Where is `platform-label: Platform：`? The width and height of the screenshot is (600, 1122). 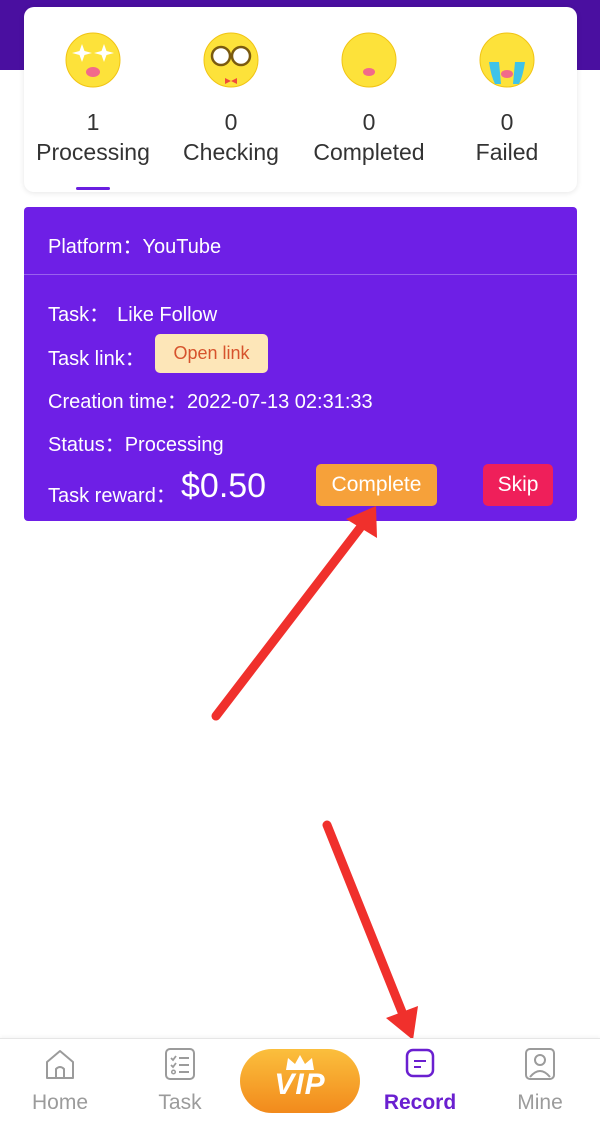
platform-label: Platform： is located at coordinates (95, 247).